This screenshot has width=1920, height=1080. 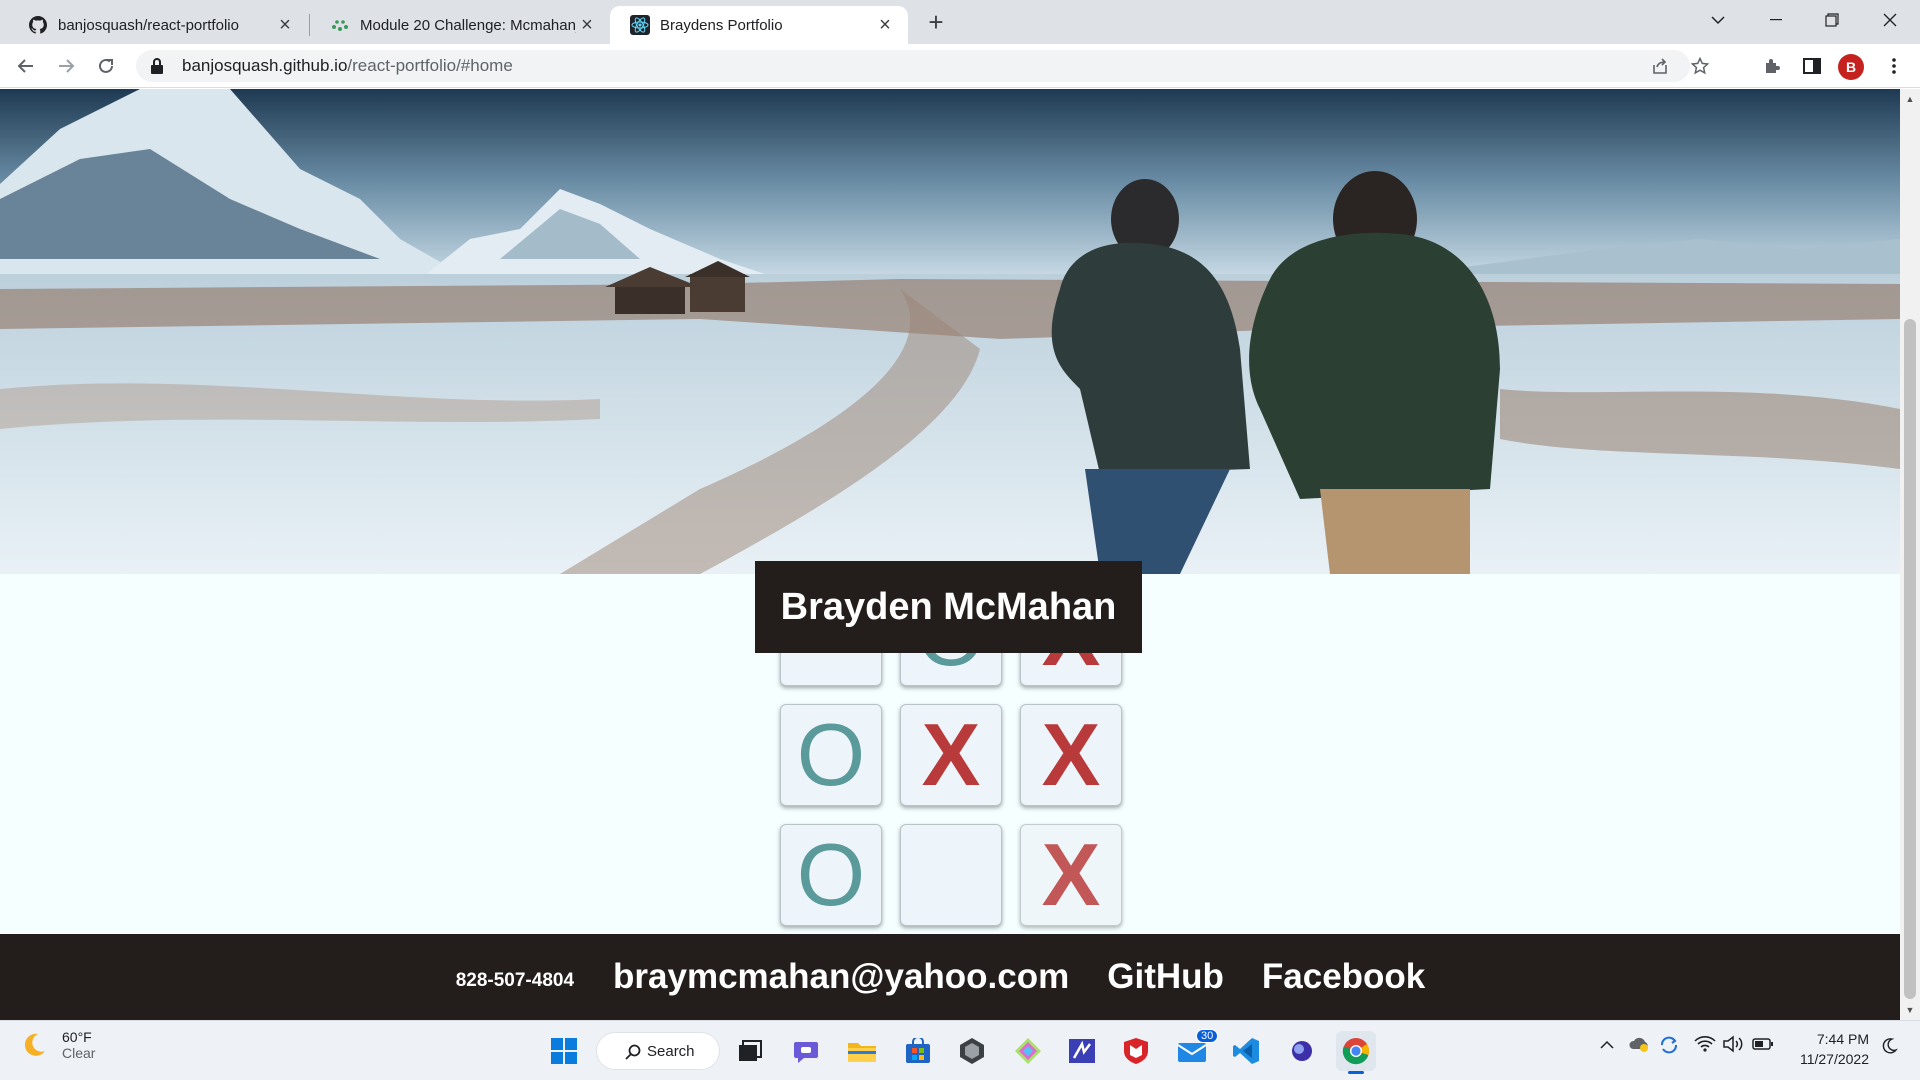 I want to click on url-host: banjosquash.github.io, so click(x=265, y=65).